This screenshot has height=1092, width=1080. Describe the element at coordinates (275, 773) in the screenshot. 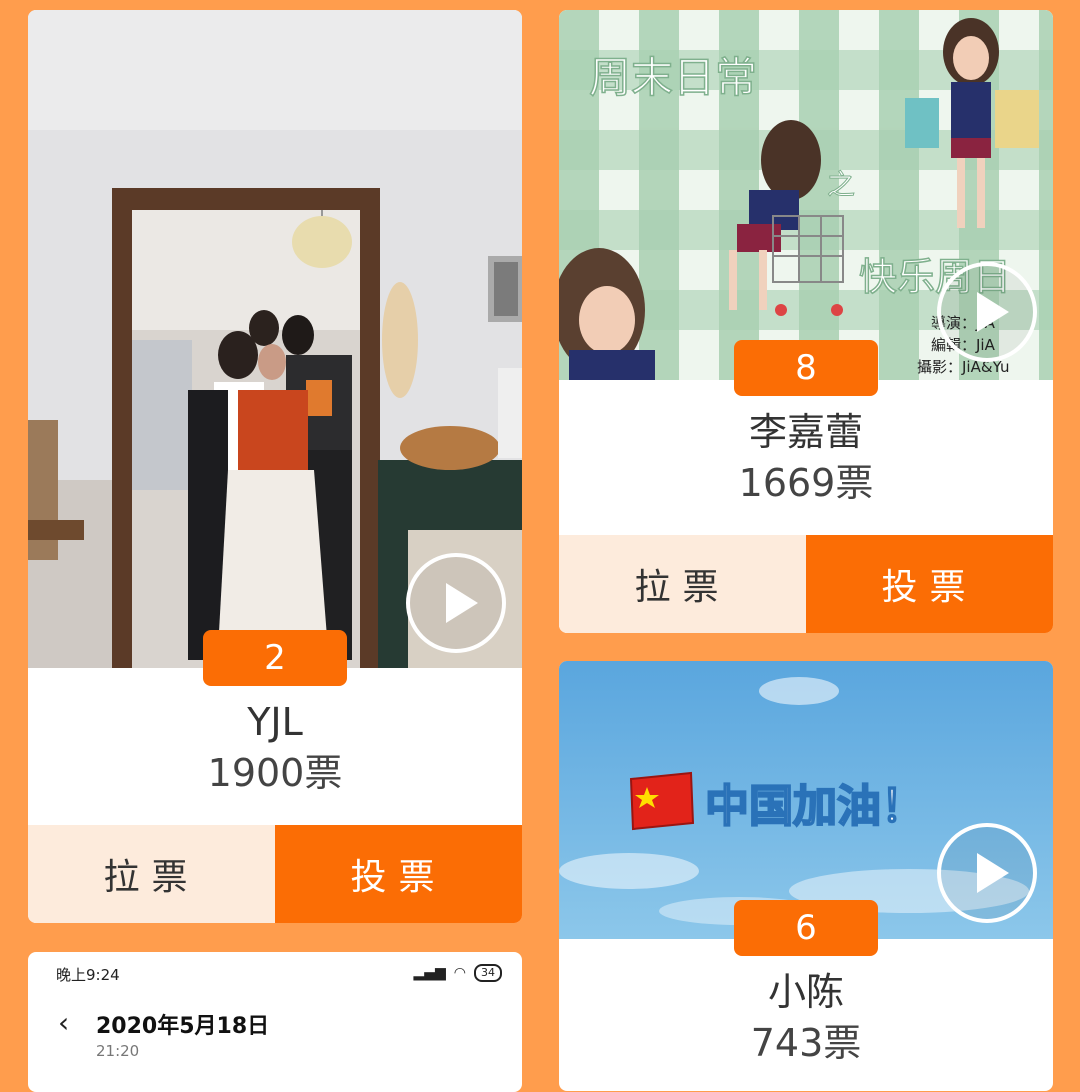

I see `entry-vote-count: 1900票` at that location.